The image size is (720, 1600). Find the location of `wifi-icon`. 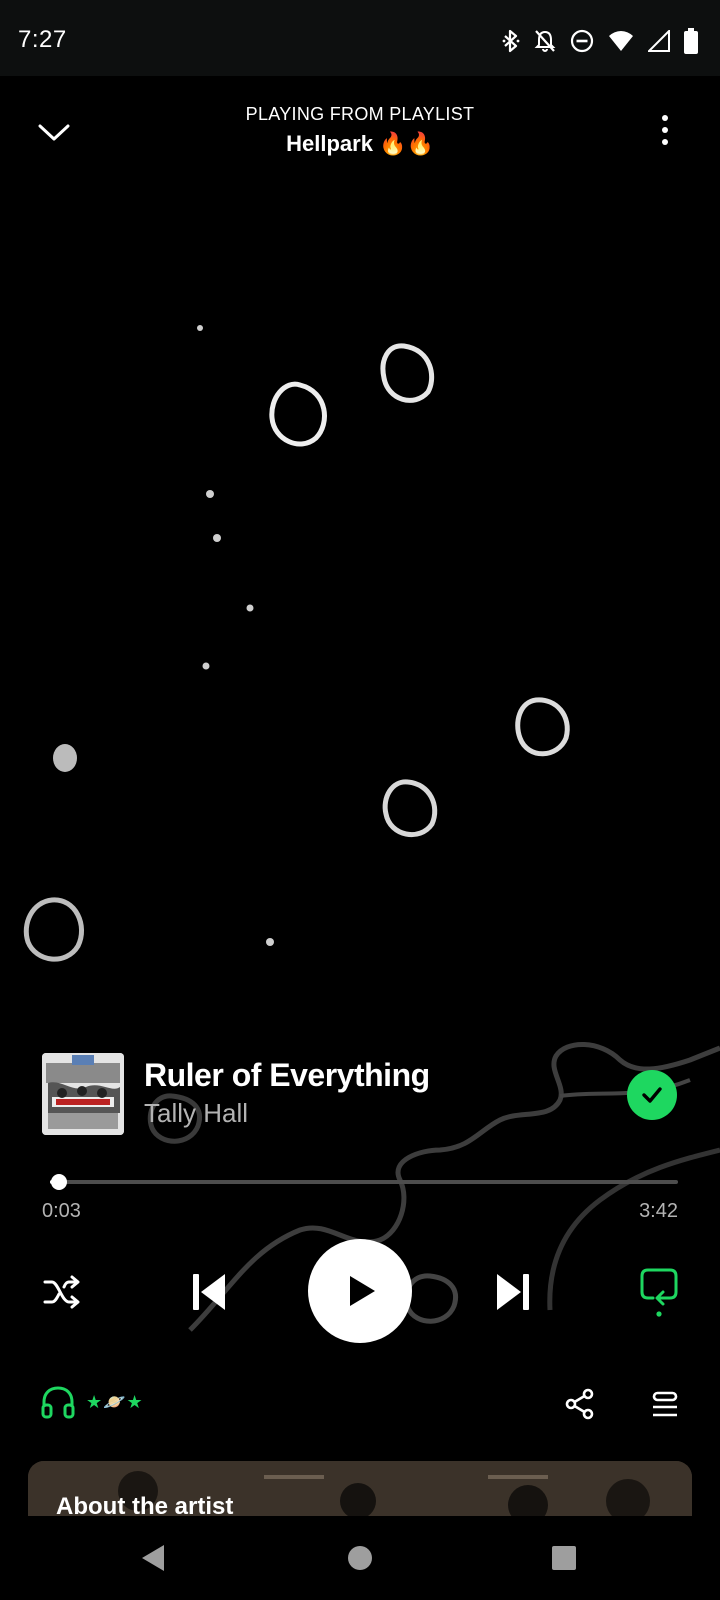

wifi-icon is located at coordinates (621, 41).